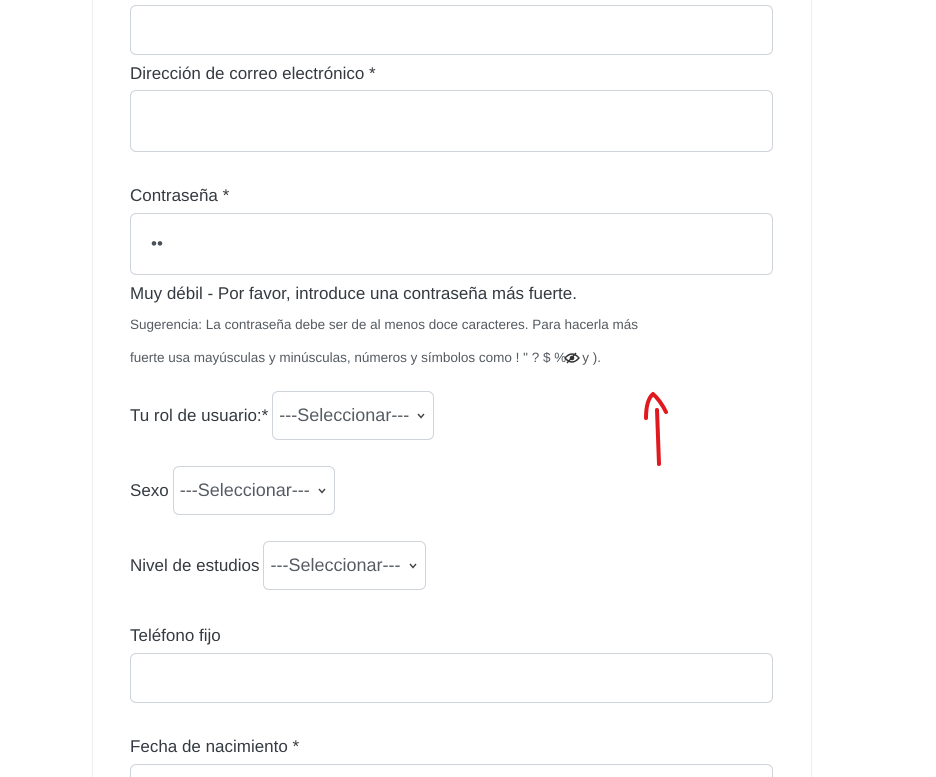 The height and width of the screenshot is (777, 936). What do you see at coordinates (354, 294) in the screenshot?
I see `strength-message: Muy débil - Por favor, introduce una contraseña más fuerte.` at bounding box center [354, 294].